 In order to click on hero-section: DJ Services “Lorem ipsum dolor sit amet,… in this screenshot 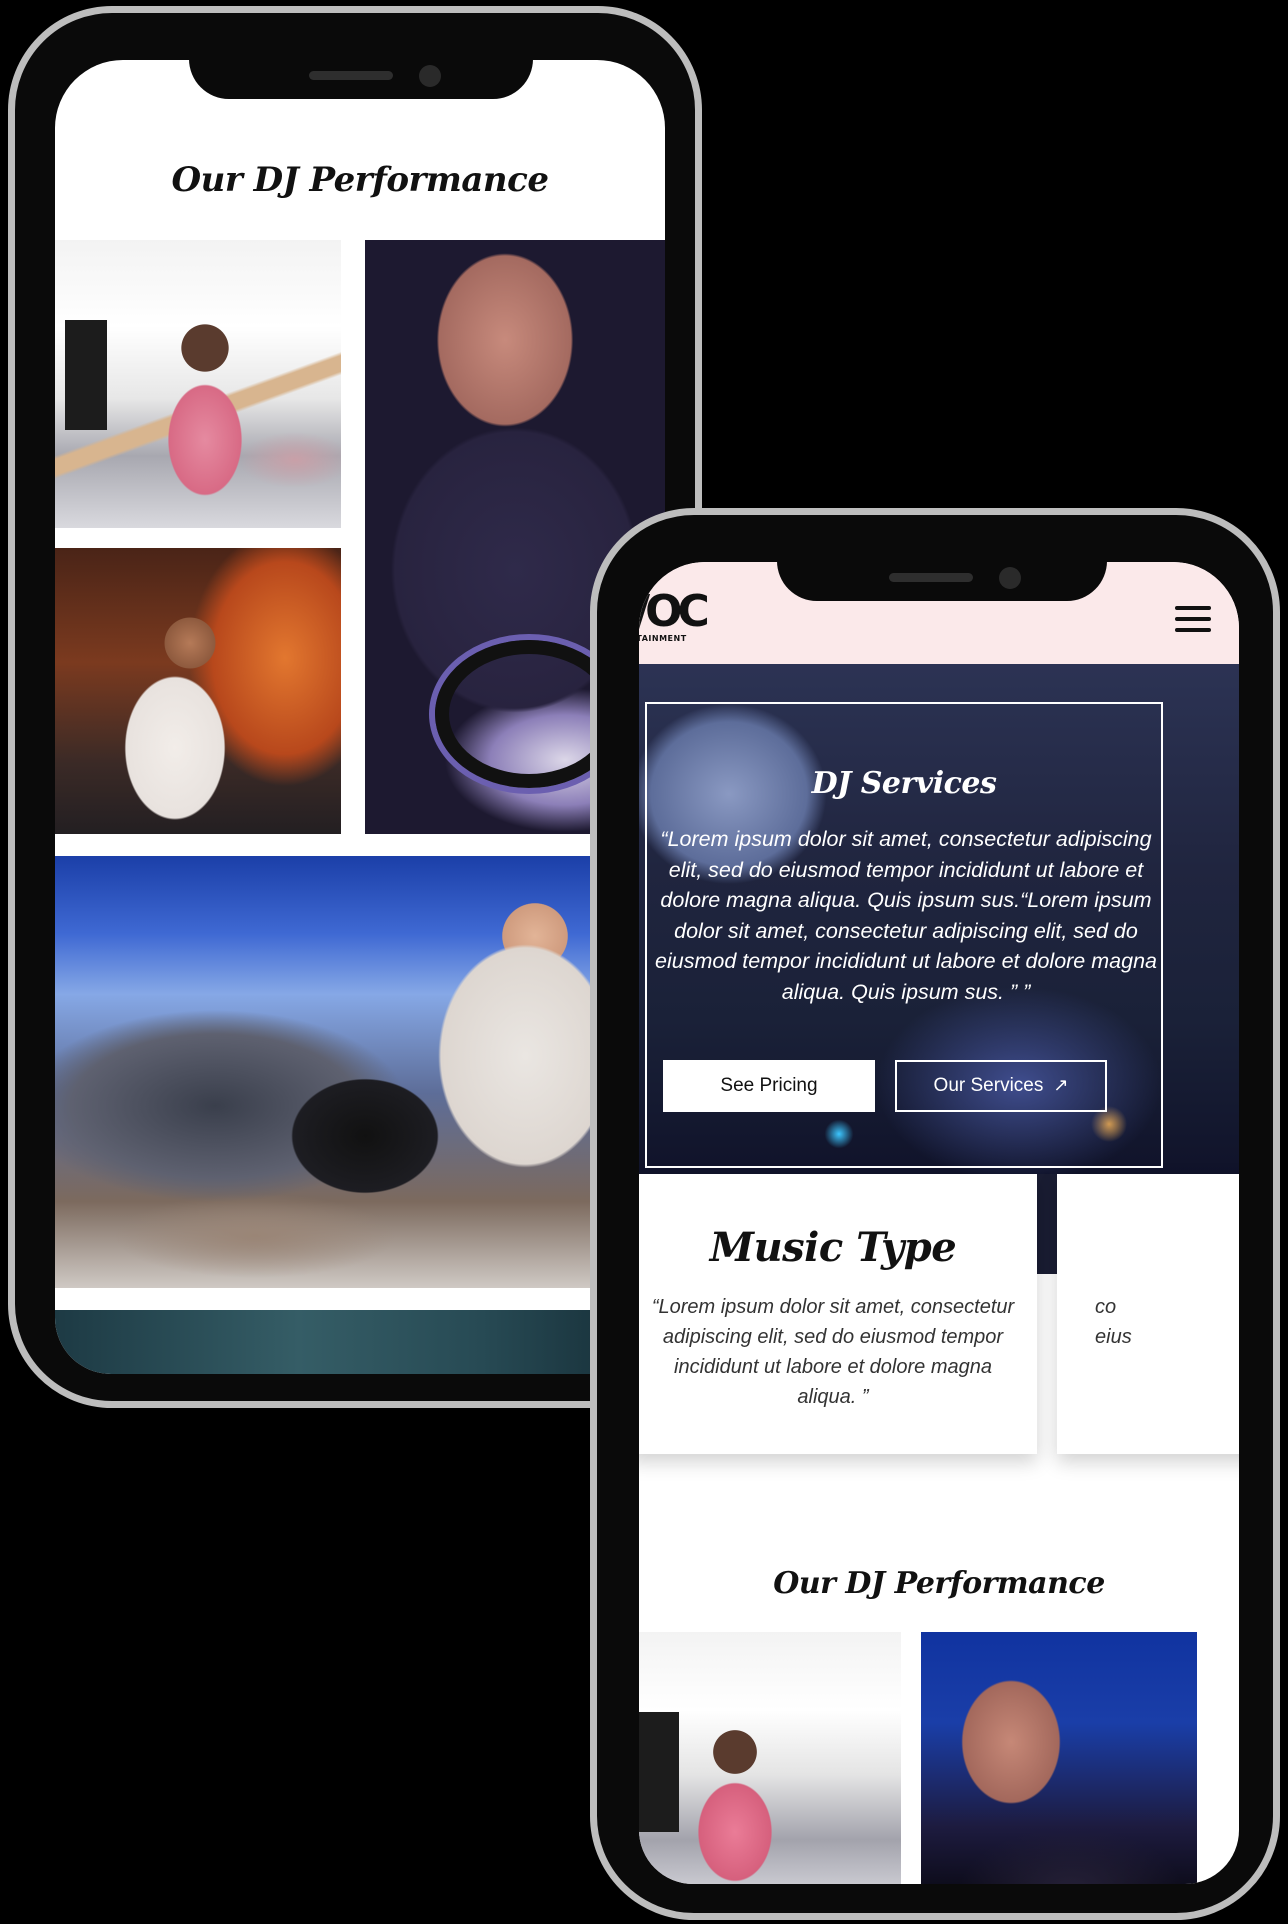, I will do `click(939, 919)`.